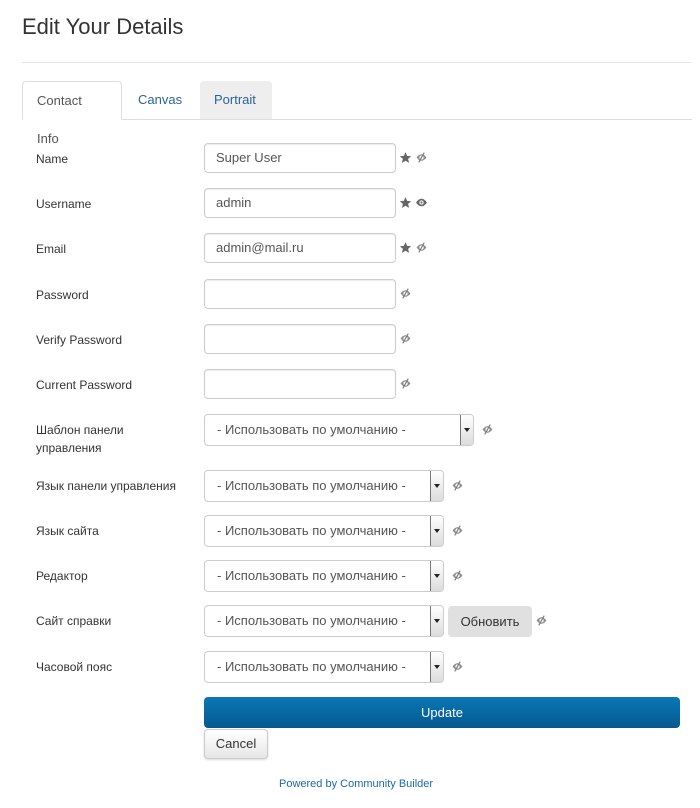 The image size is (700, 808). Describe the element at coordinates (80, 439) in the screenshot. I see `admin-template-label: Шаблон панели управления` at that location.